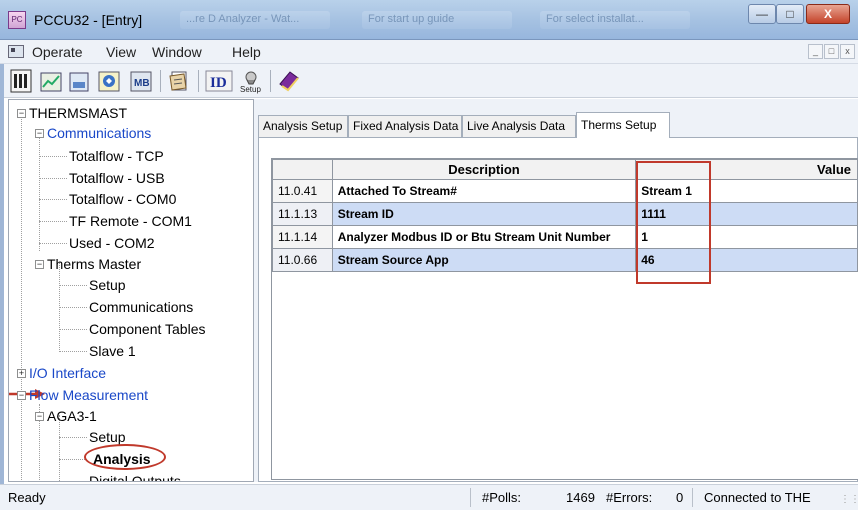  I want to click on background-taskbar-tab: For start up guide, so click(437, 20).